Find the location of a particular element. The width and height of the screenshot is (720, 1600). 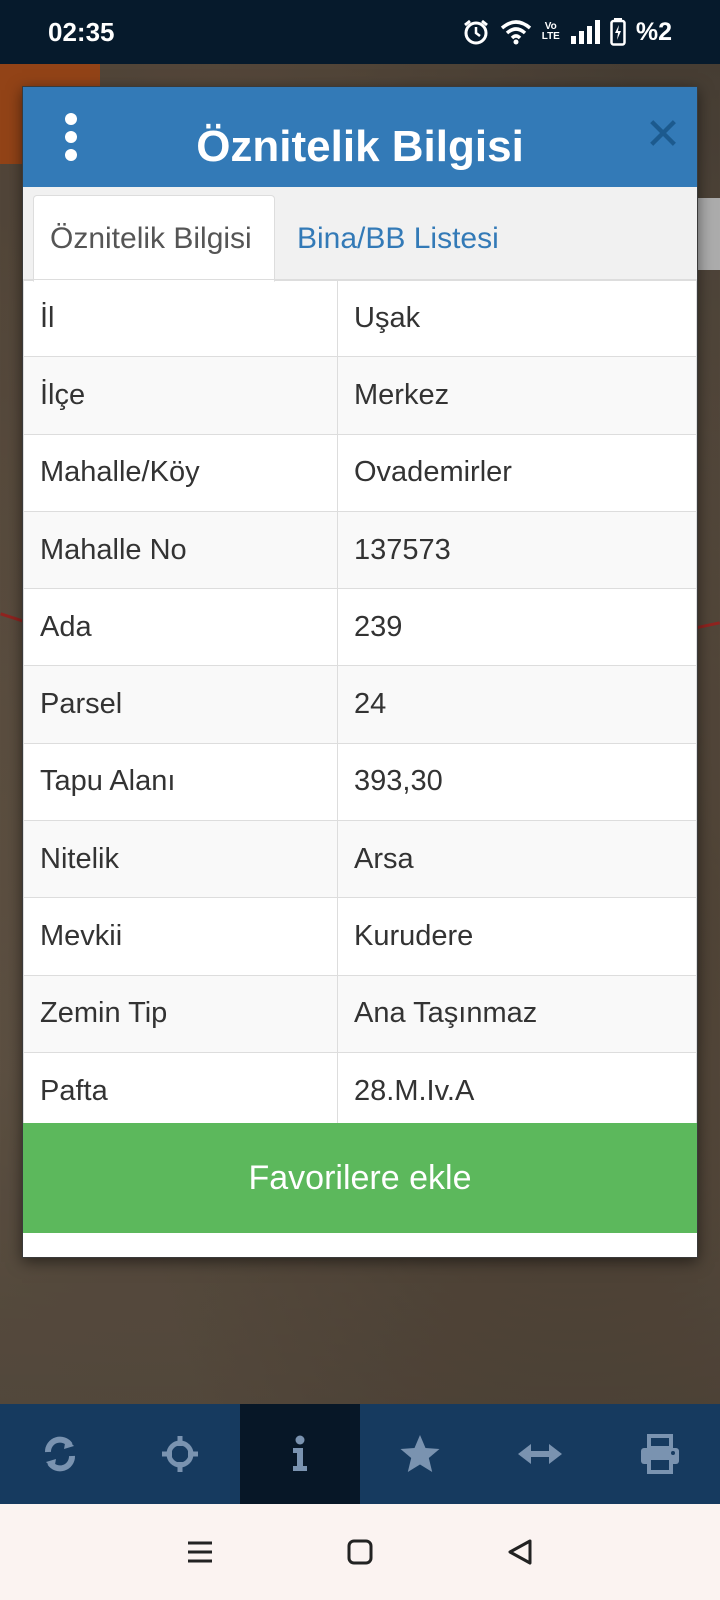

toolbar-measure-button is located at coordinates (540, 1454).